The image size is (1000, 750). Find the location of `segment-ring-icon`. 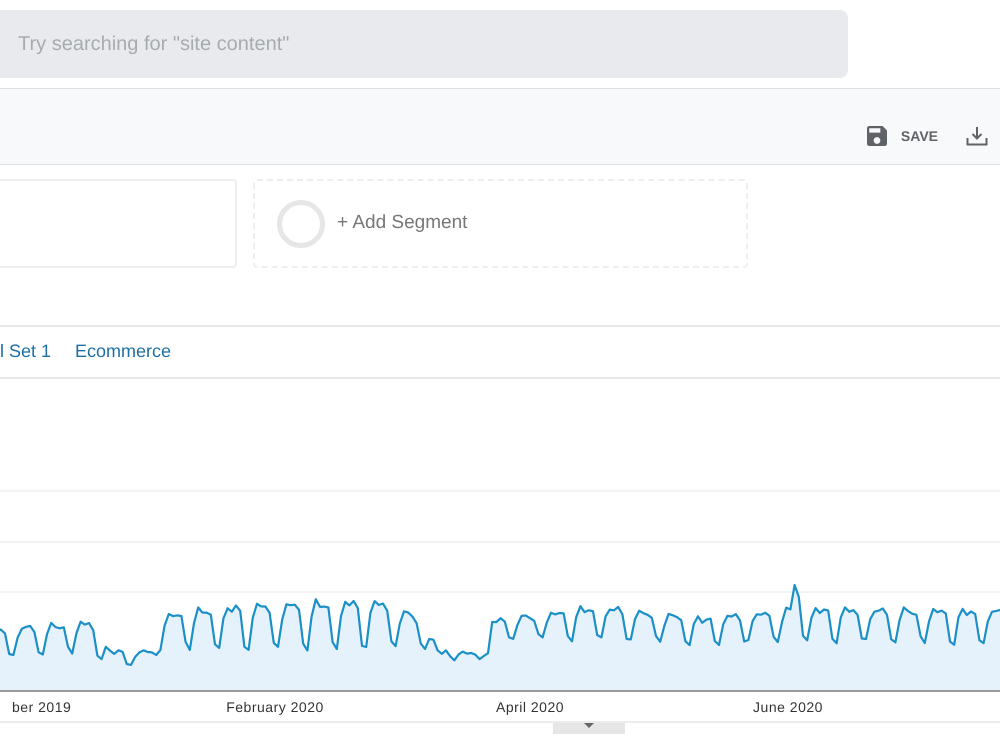

segment-ring-icon is located at coordinates (301, 224).